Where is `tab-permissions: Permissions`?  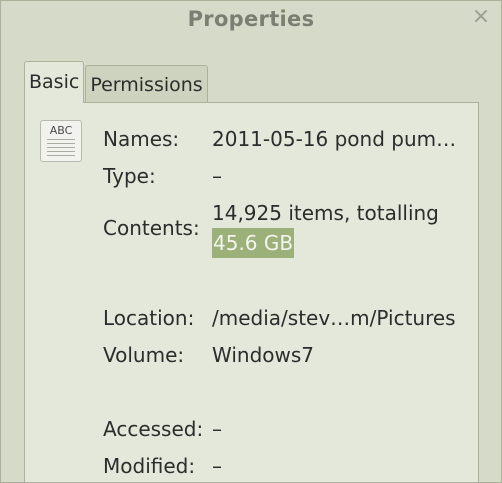
tab-permissions: Permissions is located at coordinates (146, 84).